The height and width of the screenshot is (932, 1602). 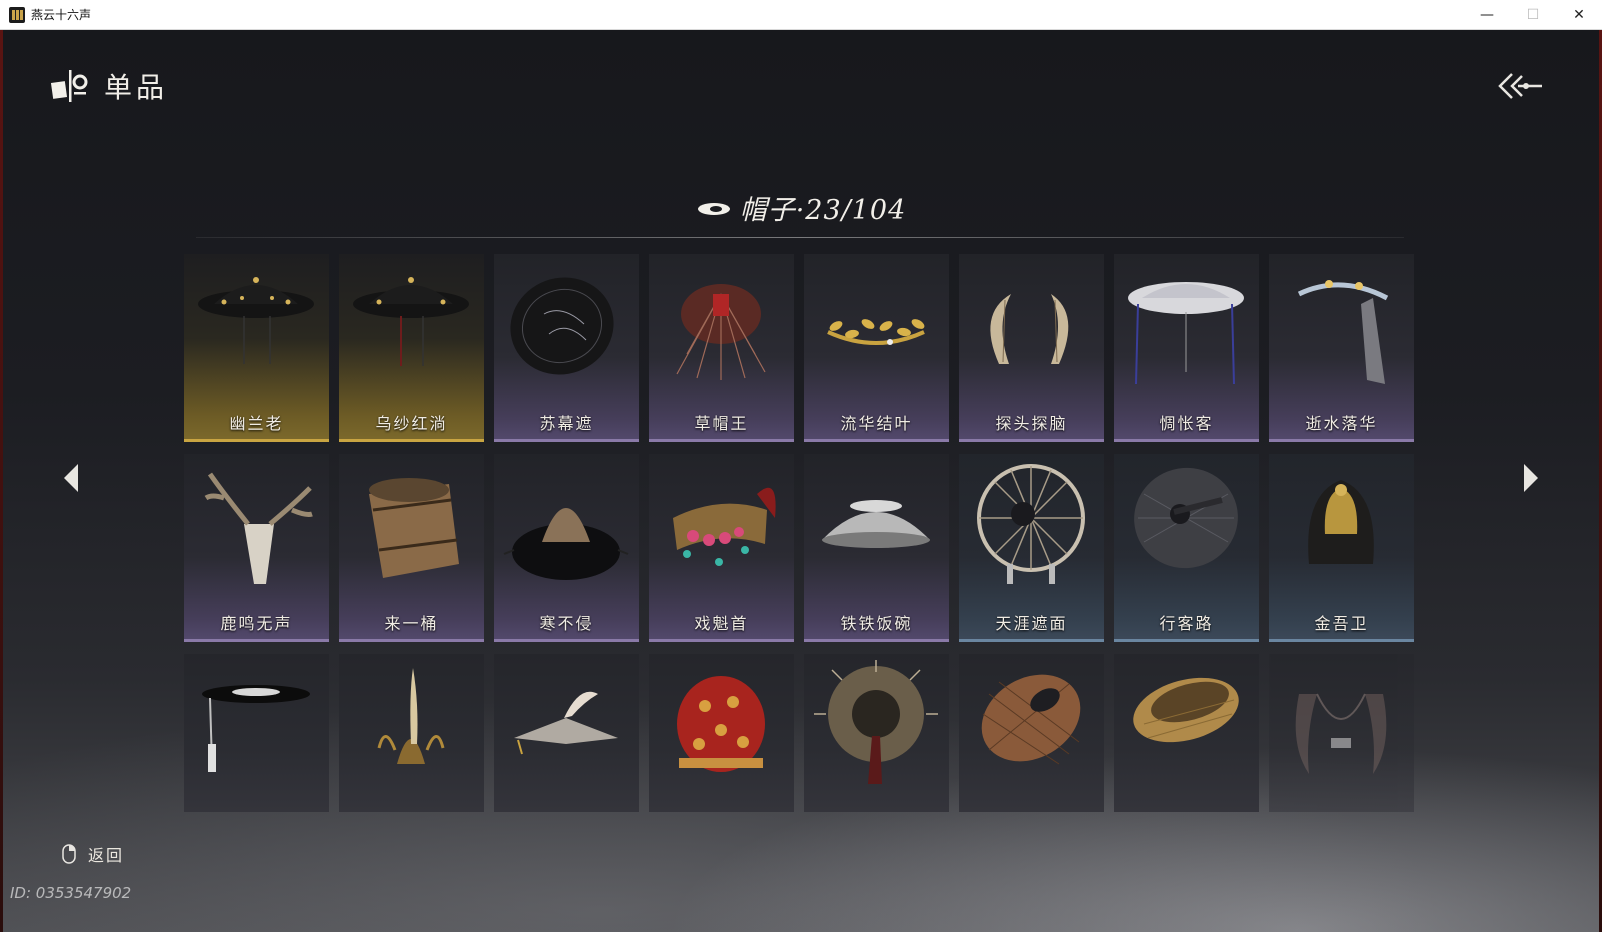 I want to click on item-art-black-bamboo-hat, so click(x=256, y=320).